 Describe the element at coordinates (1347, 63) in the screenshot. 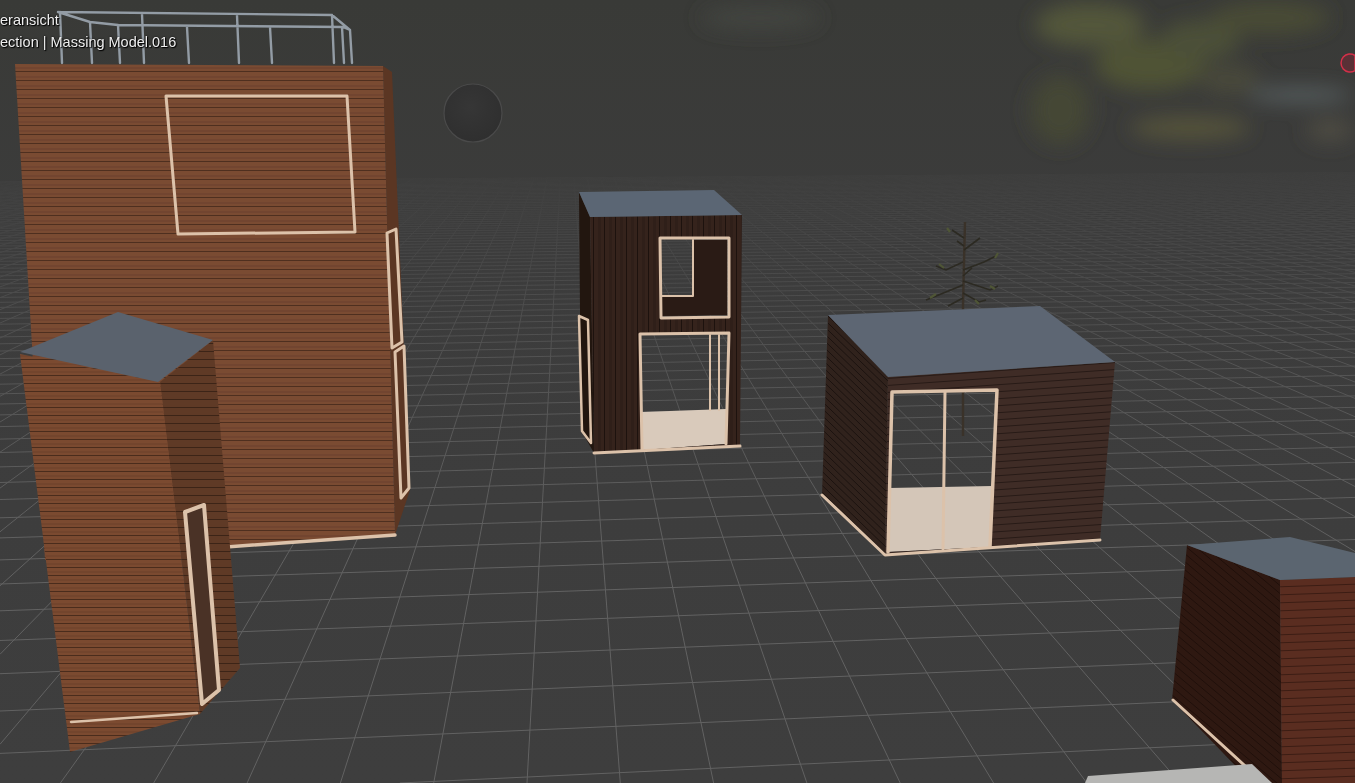

I see `ring-marker-icon` at that location.